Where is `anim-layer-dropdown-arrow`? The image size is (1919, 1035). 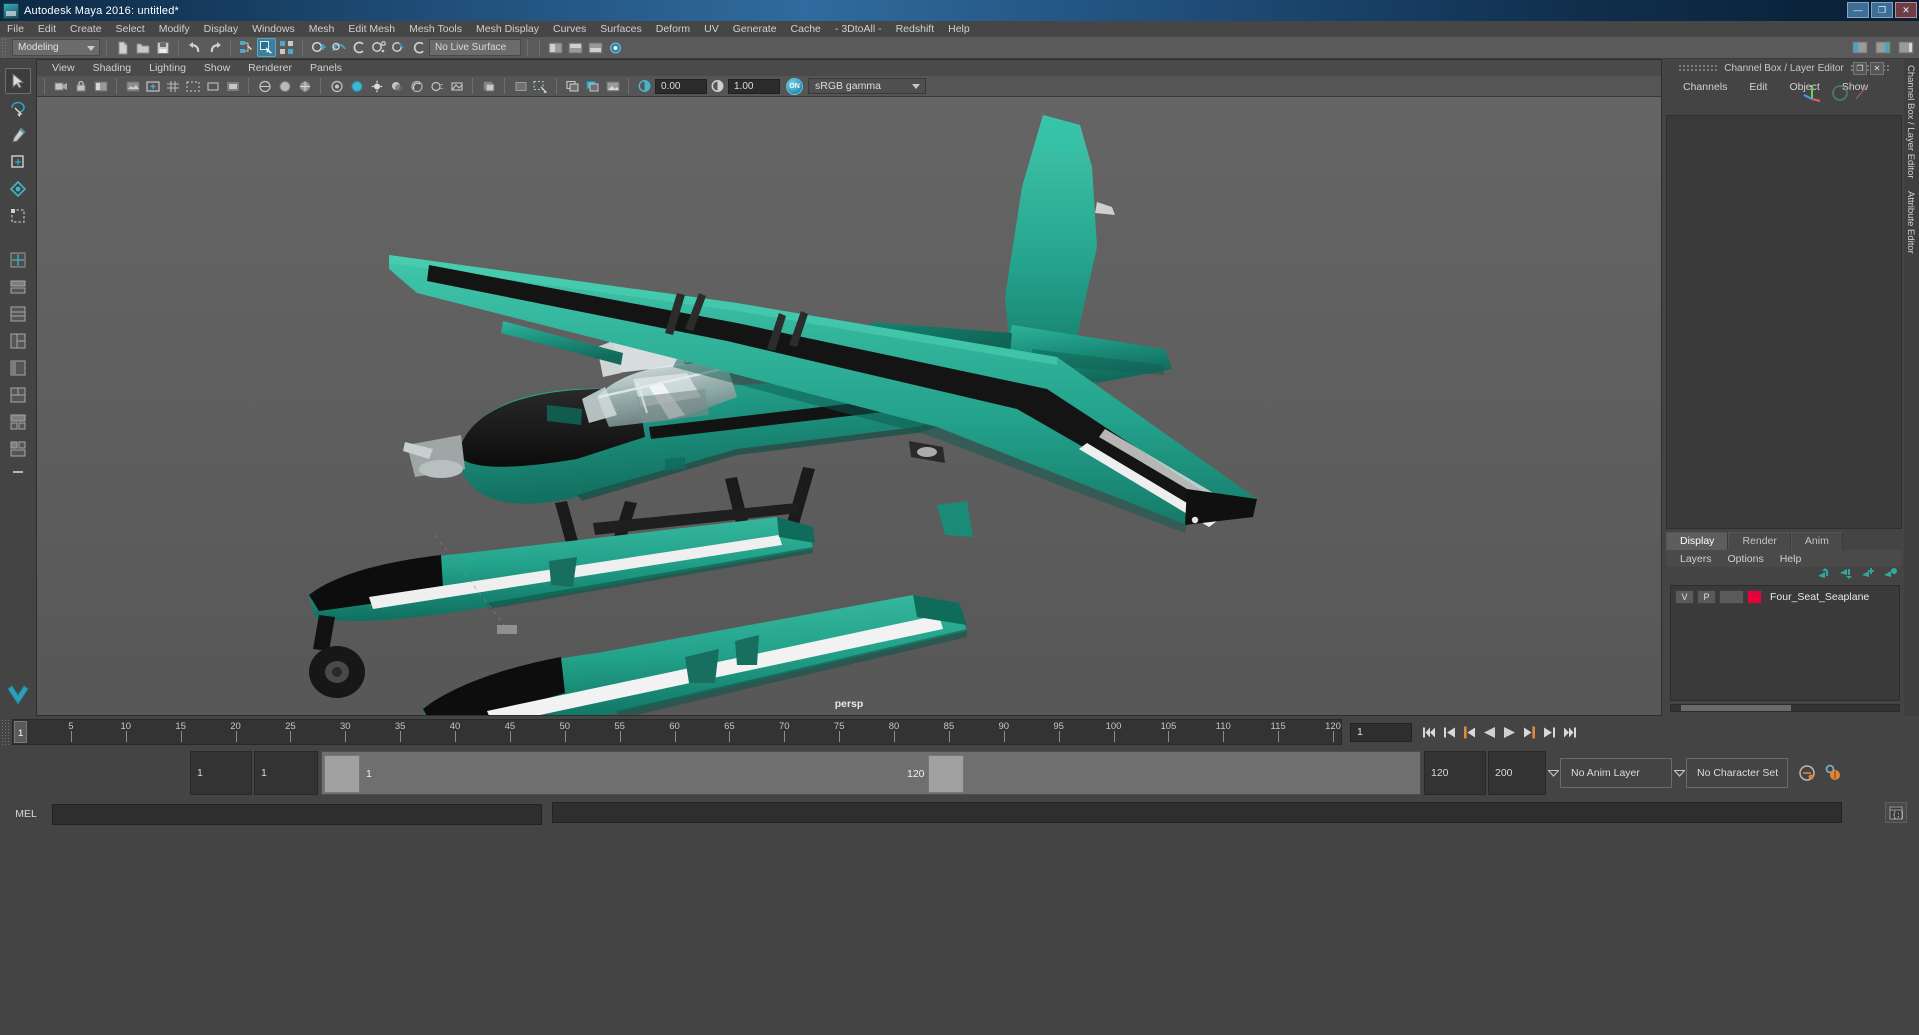
anim-layer-dropdown-arrow is located at coordinates (1553, 773).